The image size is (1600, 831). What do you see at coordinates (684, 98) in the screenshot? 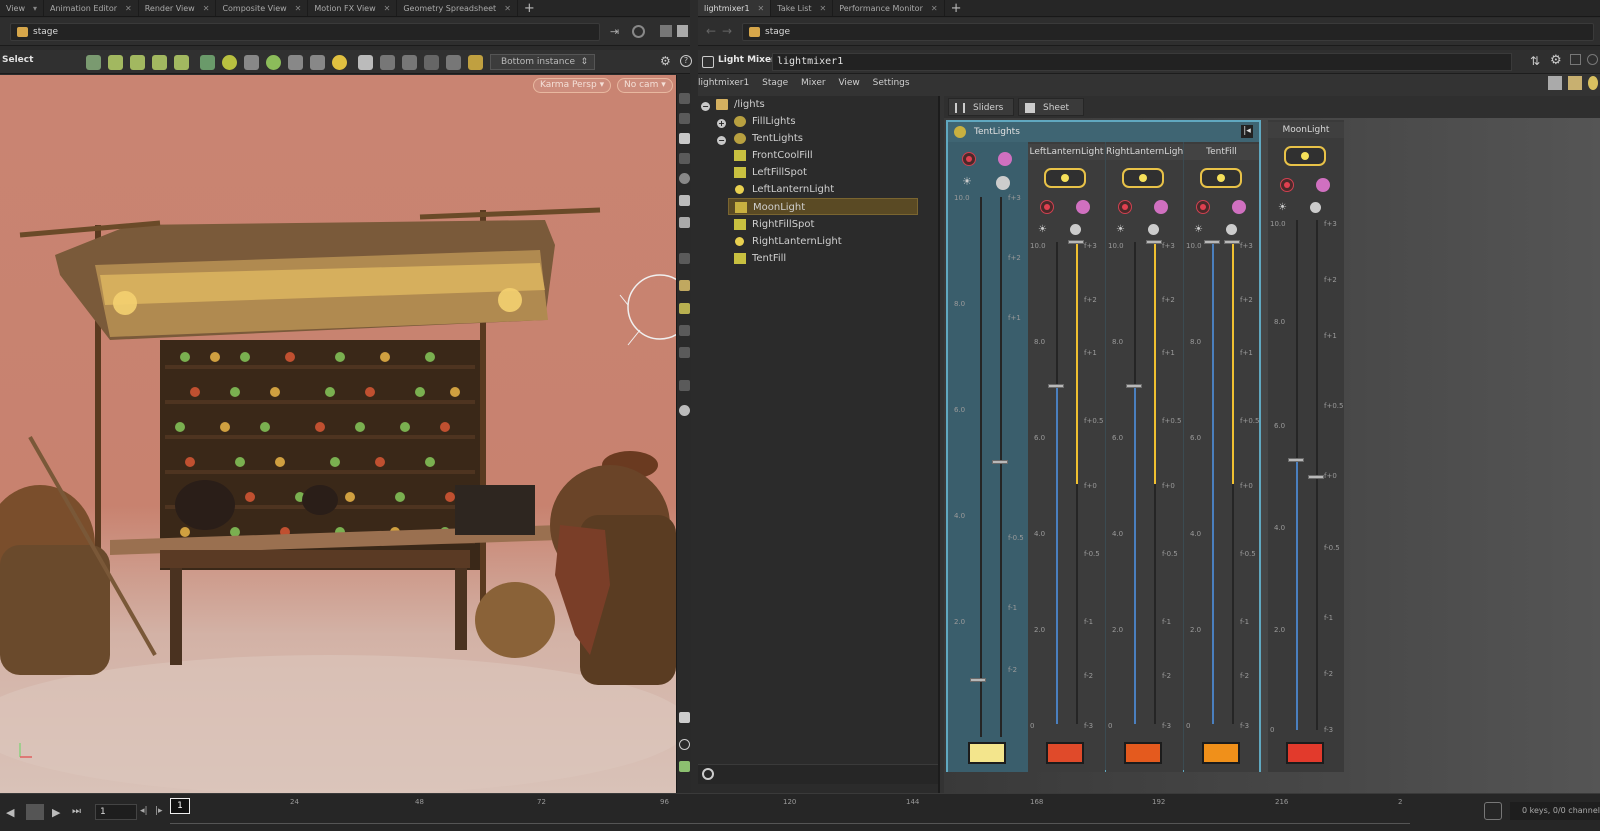
I see `display-options-icon` at bounding box center [684, 98].